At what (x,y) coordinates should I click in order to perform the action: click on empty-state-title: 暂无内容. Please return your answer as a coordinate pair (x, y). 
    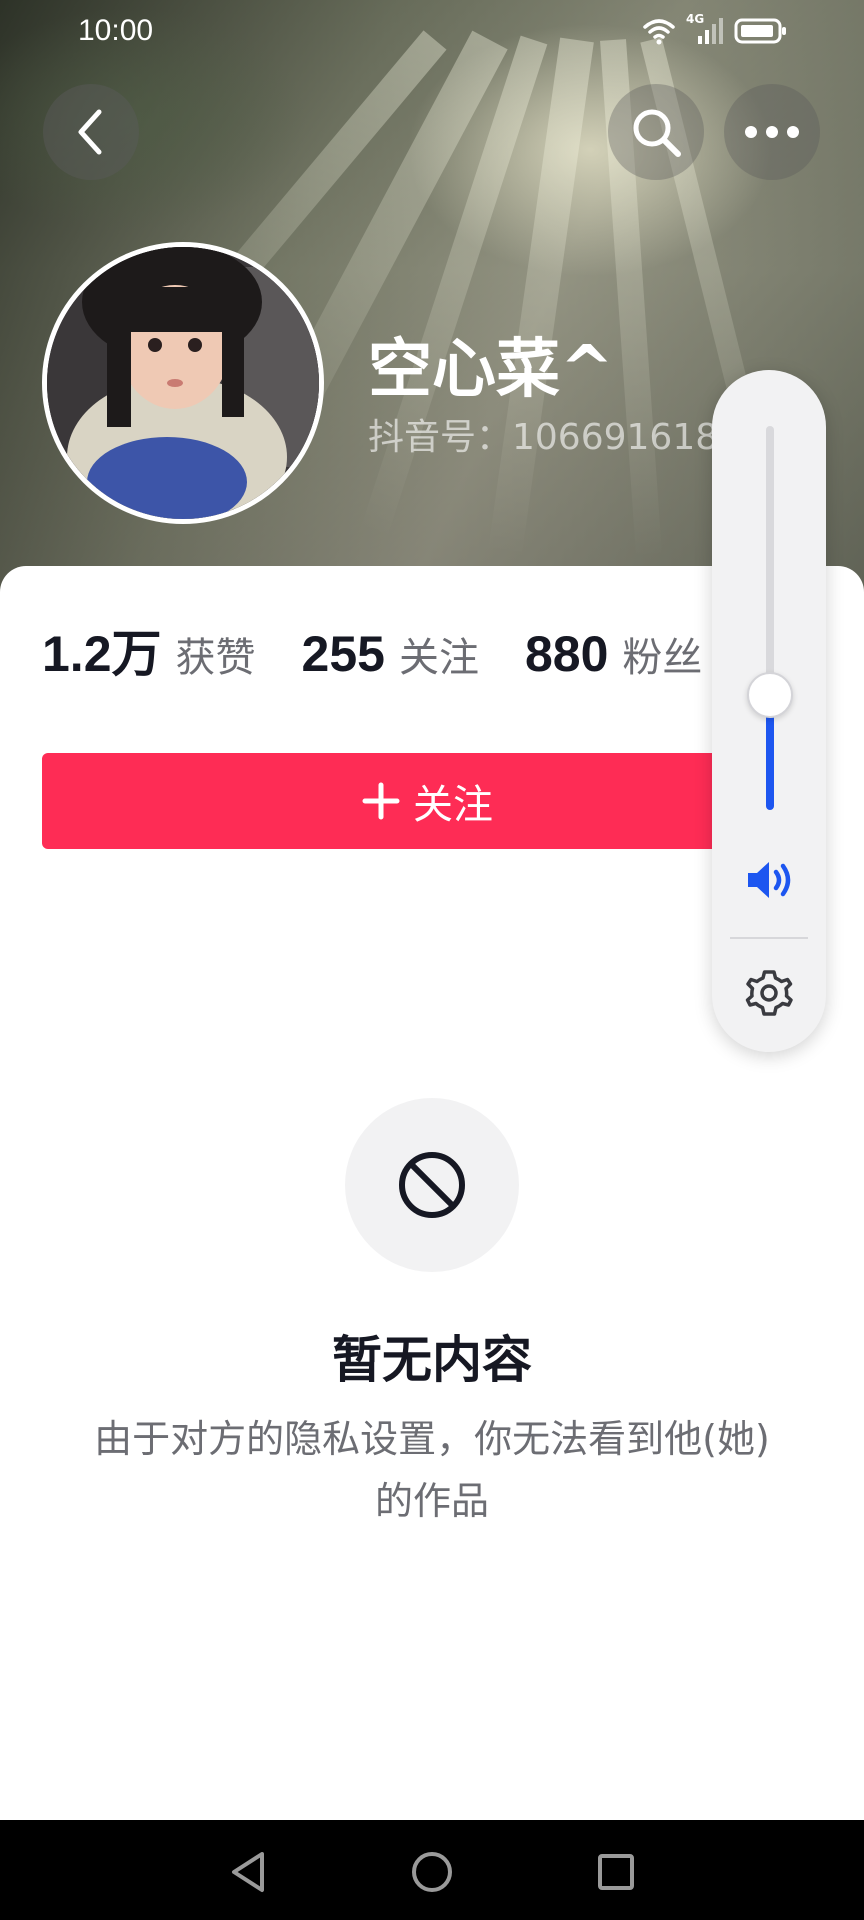
    Looking at the image, I should click on (432, 1360).